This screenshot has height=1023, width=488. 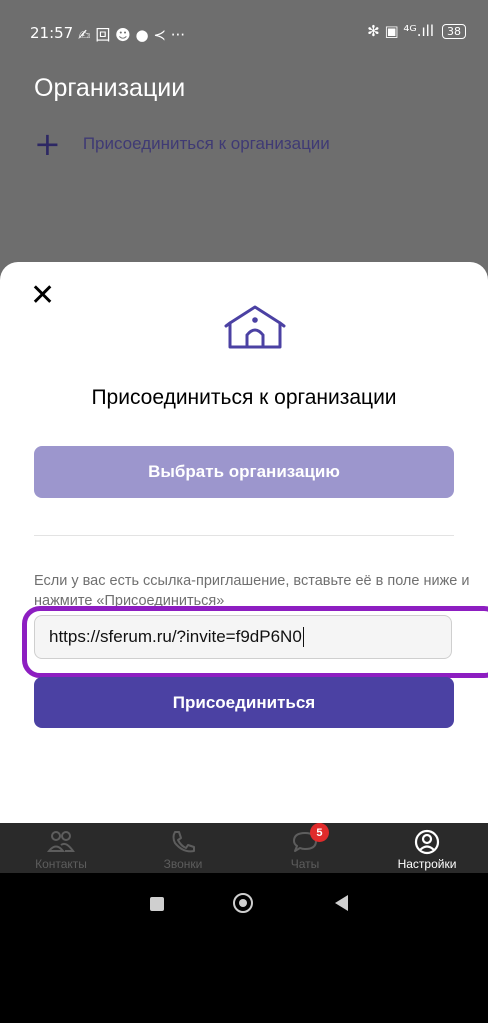 I want to click on join-organization-label: Присоединиться к организации, so click(x=206, y=143).